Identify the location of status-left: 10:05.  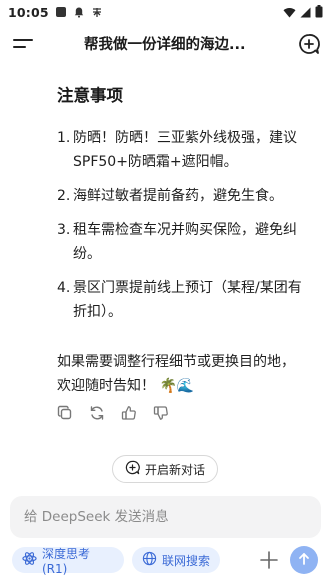
(55, 12).